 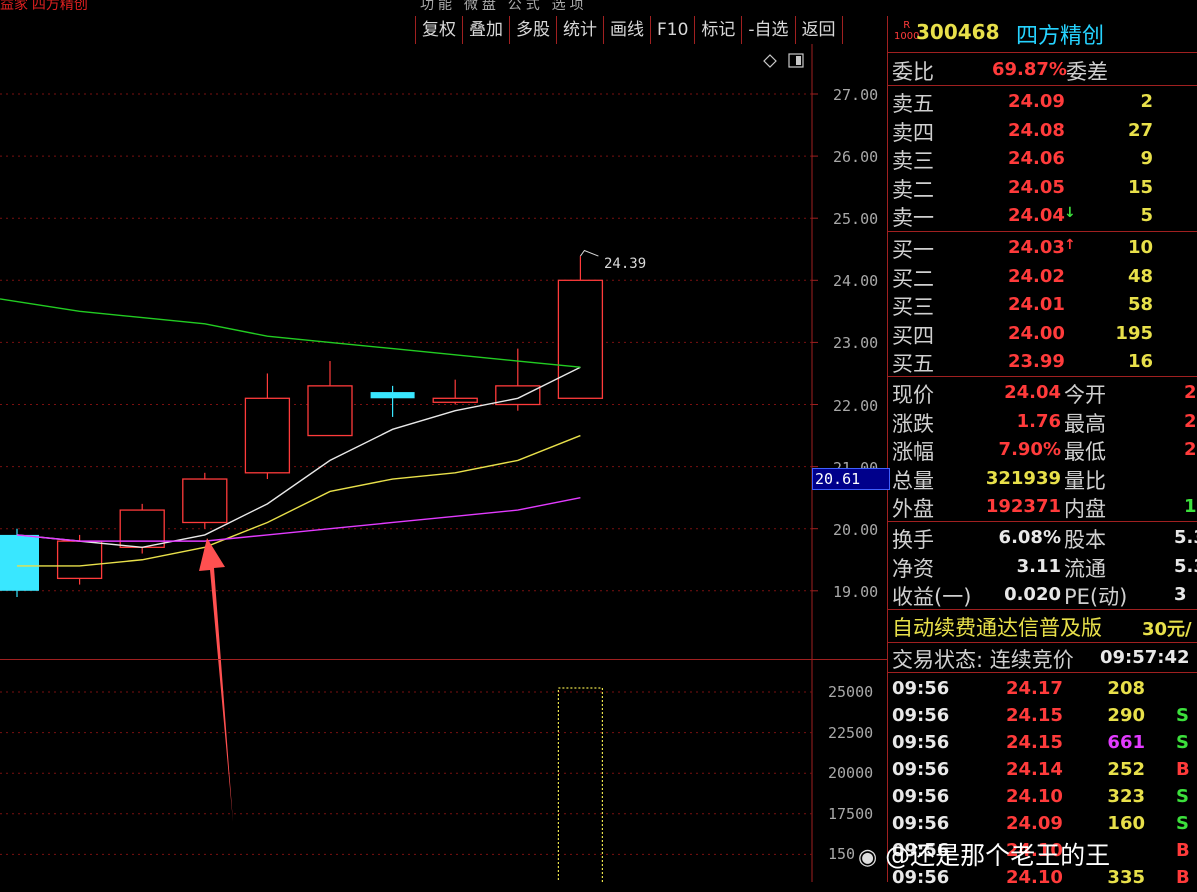 I want to click on tick-side: S, so click(x=1182, y=742).